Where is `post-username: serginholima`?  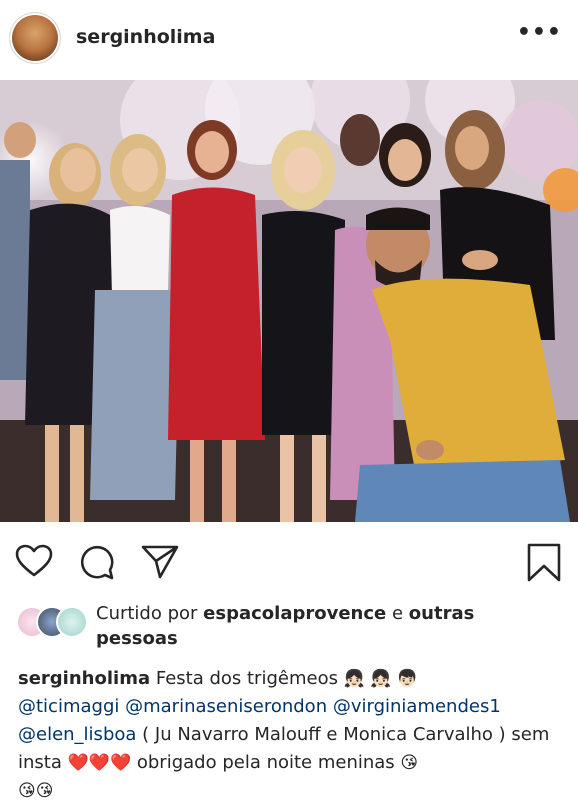
post-username: serginholima is located at coordinates (145, 37).